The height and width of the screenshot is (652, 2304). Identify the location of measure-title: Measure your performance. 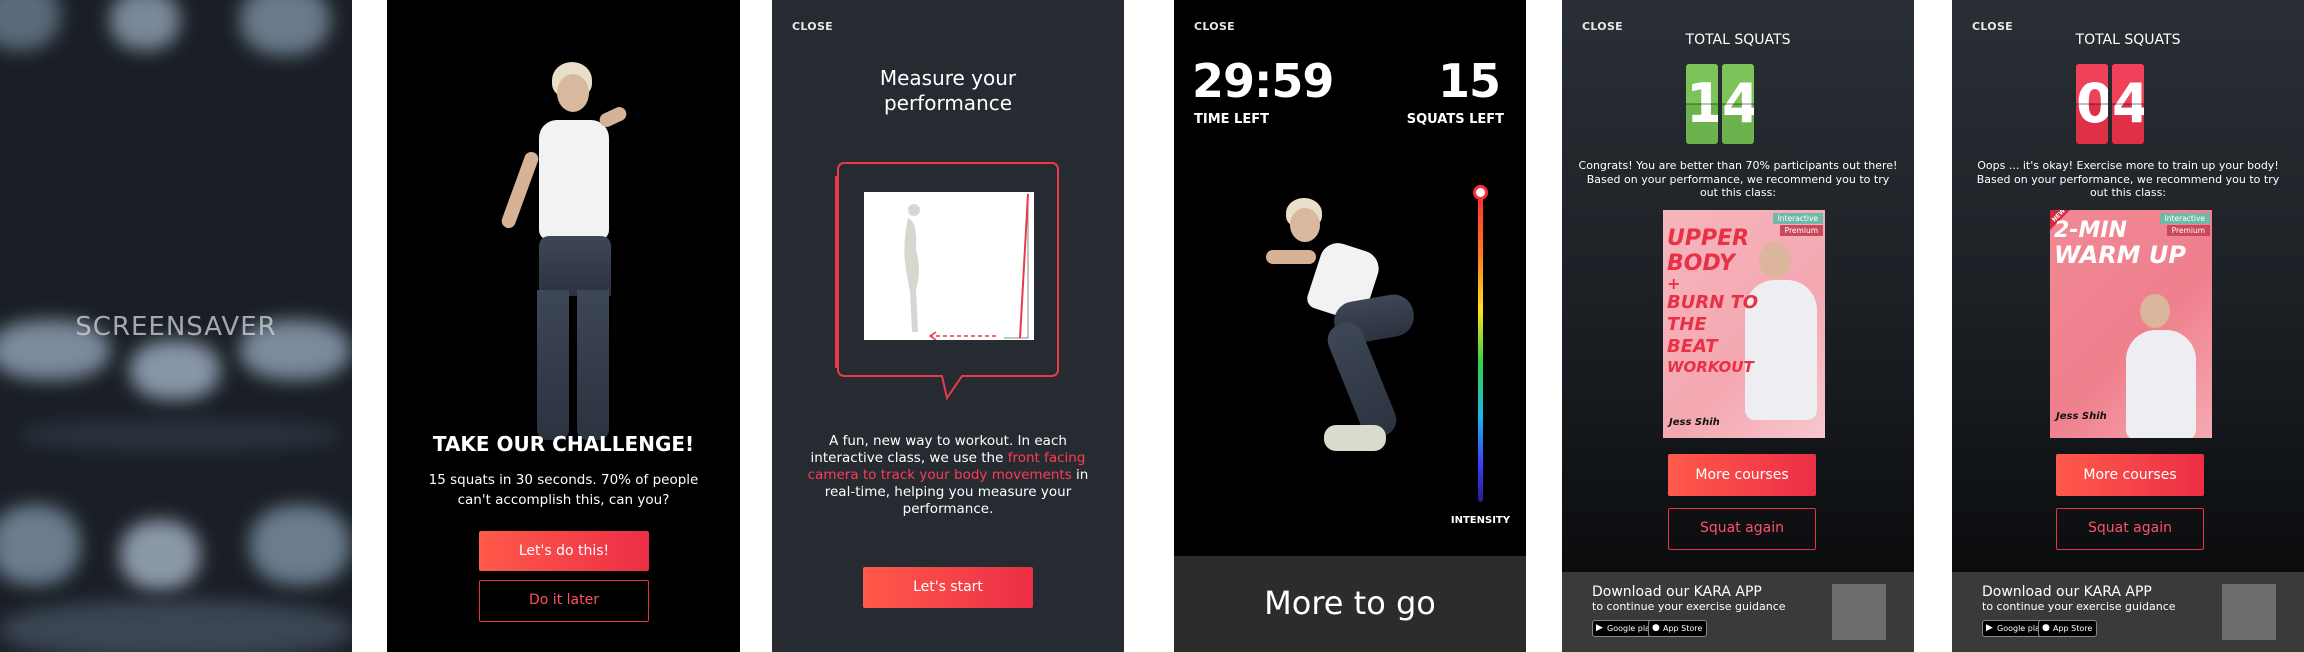
(948, 91).